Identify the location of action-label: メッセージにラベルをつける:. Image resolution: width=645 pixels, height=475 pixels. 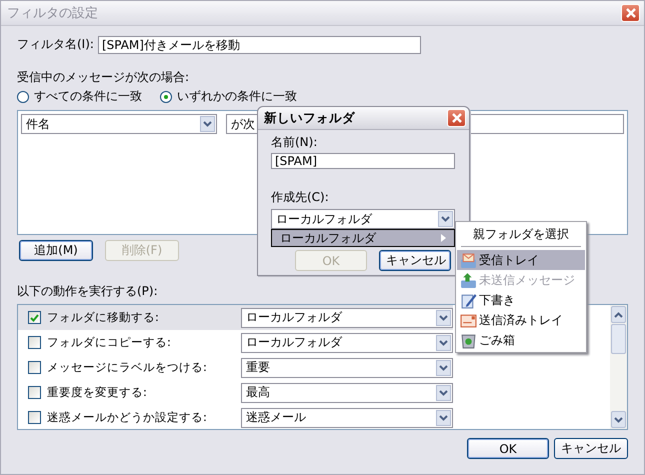
(127, 367).